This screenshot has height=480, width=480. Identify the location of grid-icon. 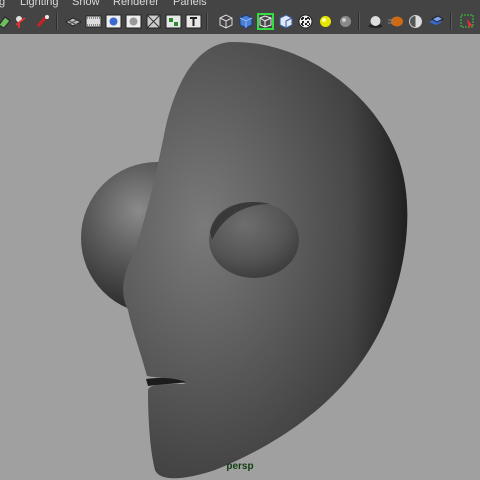
(73, 21).